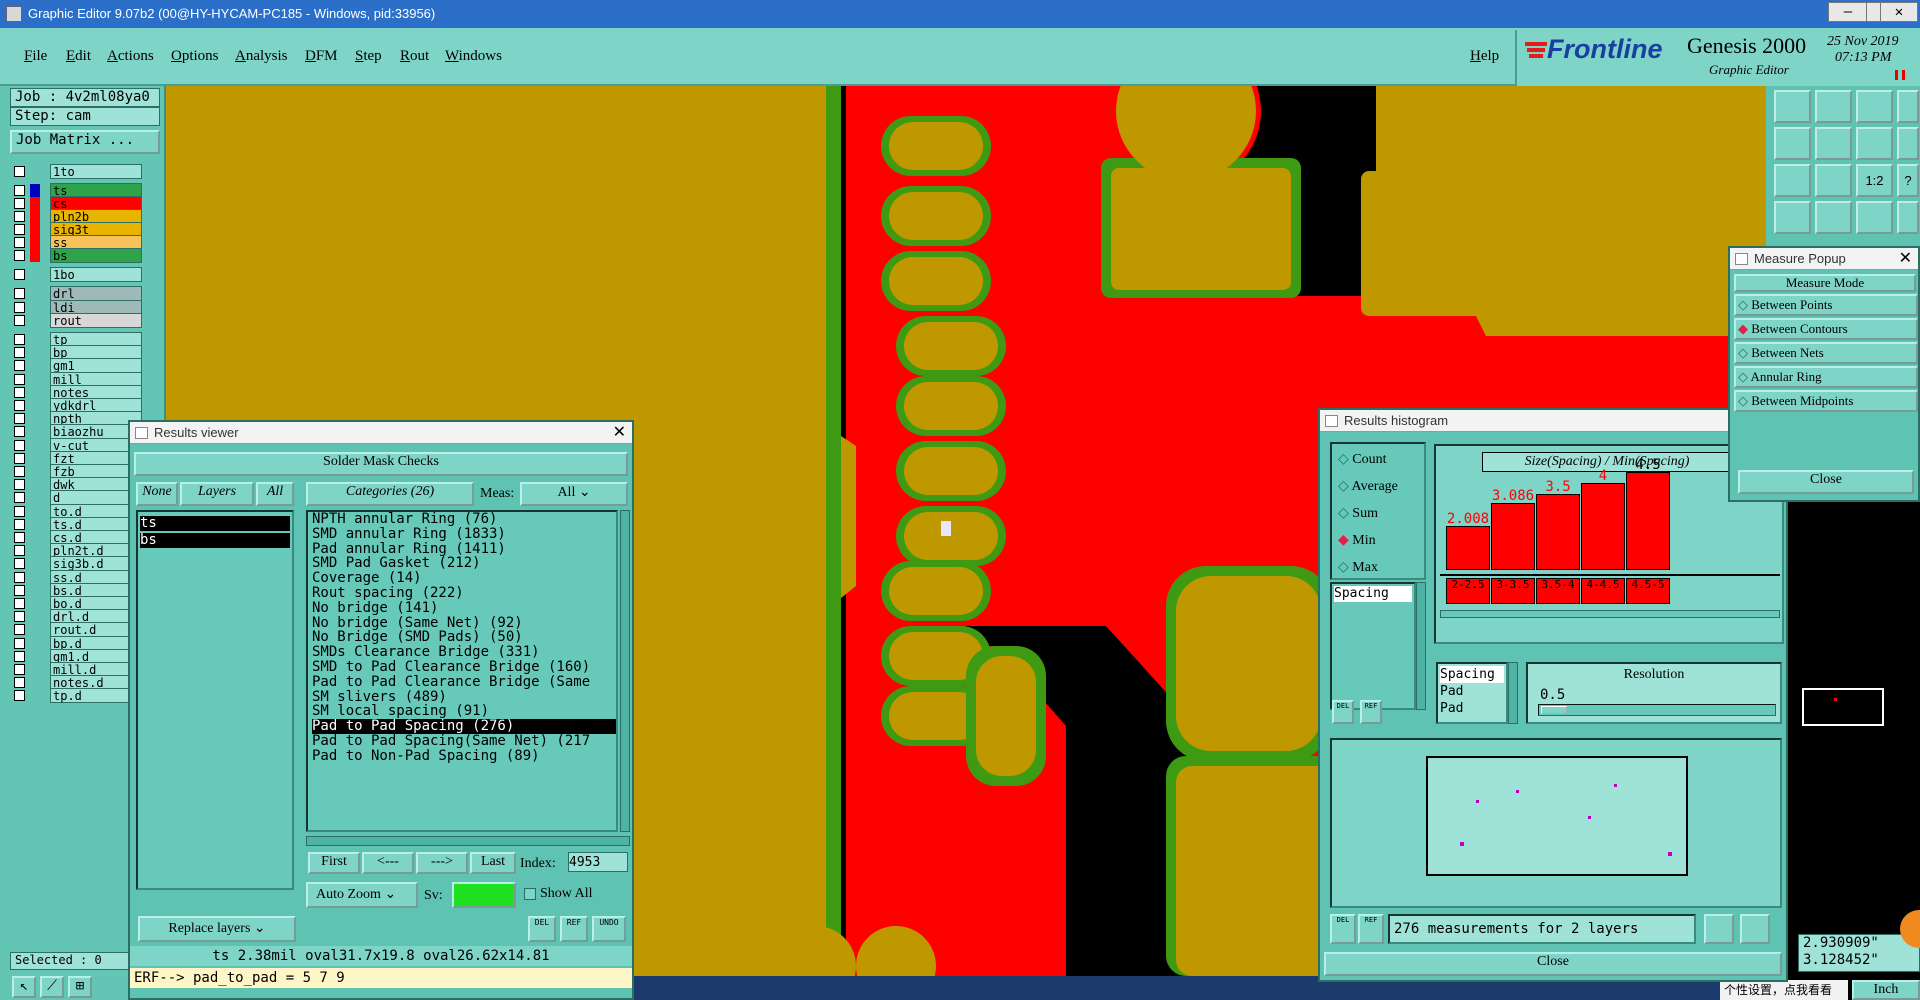 Image resolution: width=1920 pixels, height=1000 pixels. I want to click on detail-item-pad-2: Pad, so click(1472, 708).